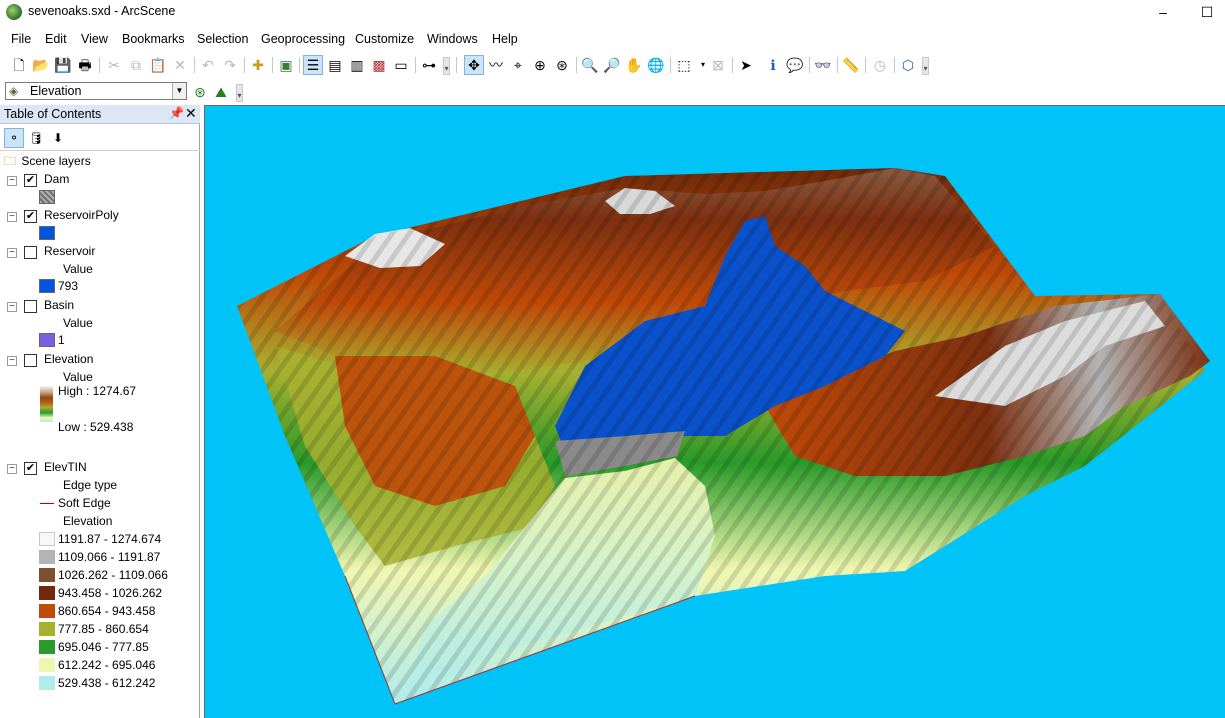 The height and width of the screenshot is (718, 1225). What do you see at coordinates (612, 65) in the screenshot?
I see `zoom-out-icon: 🔎` at bounding box center [612, 65].